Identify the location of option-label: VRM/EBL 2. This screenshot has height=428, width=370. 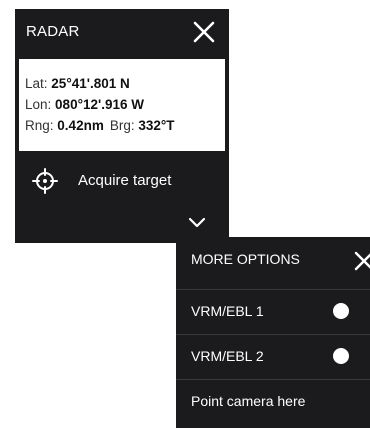
(227, 356).